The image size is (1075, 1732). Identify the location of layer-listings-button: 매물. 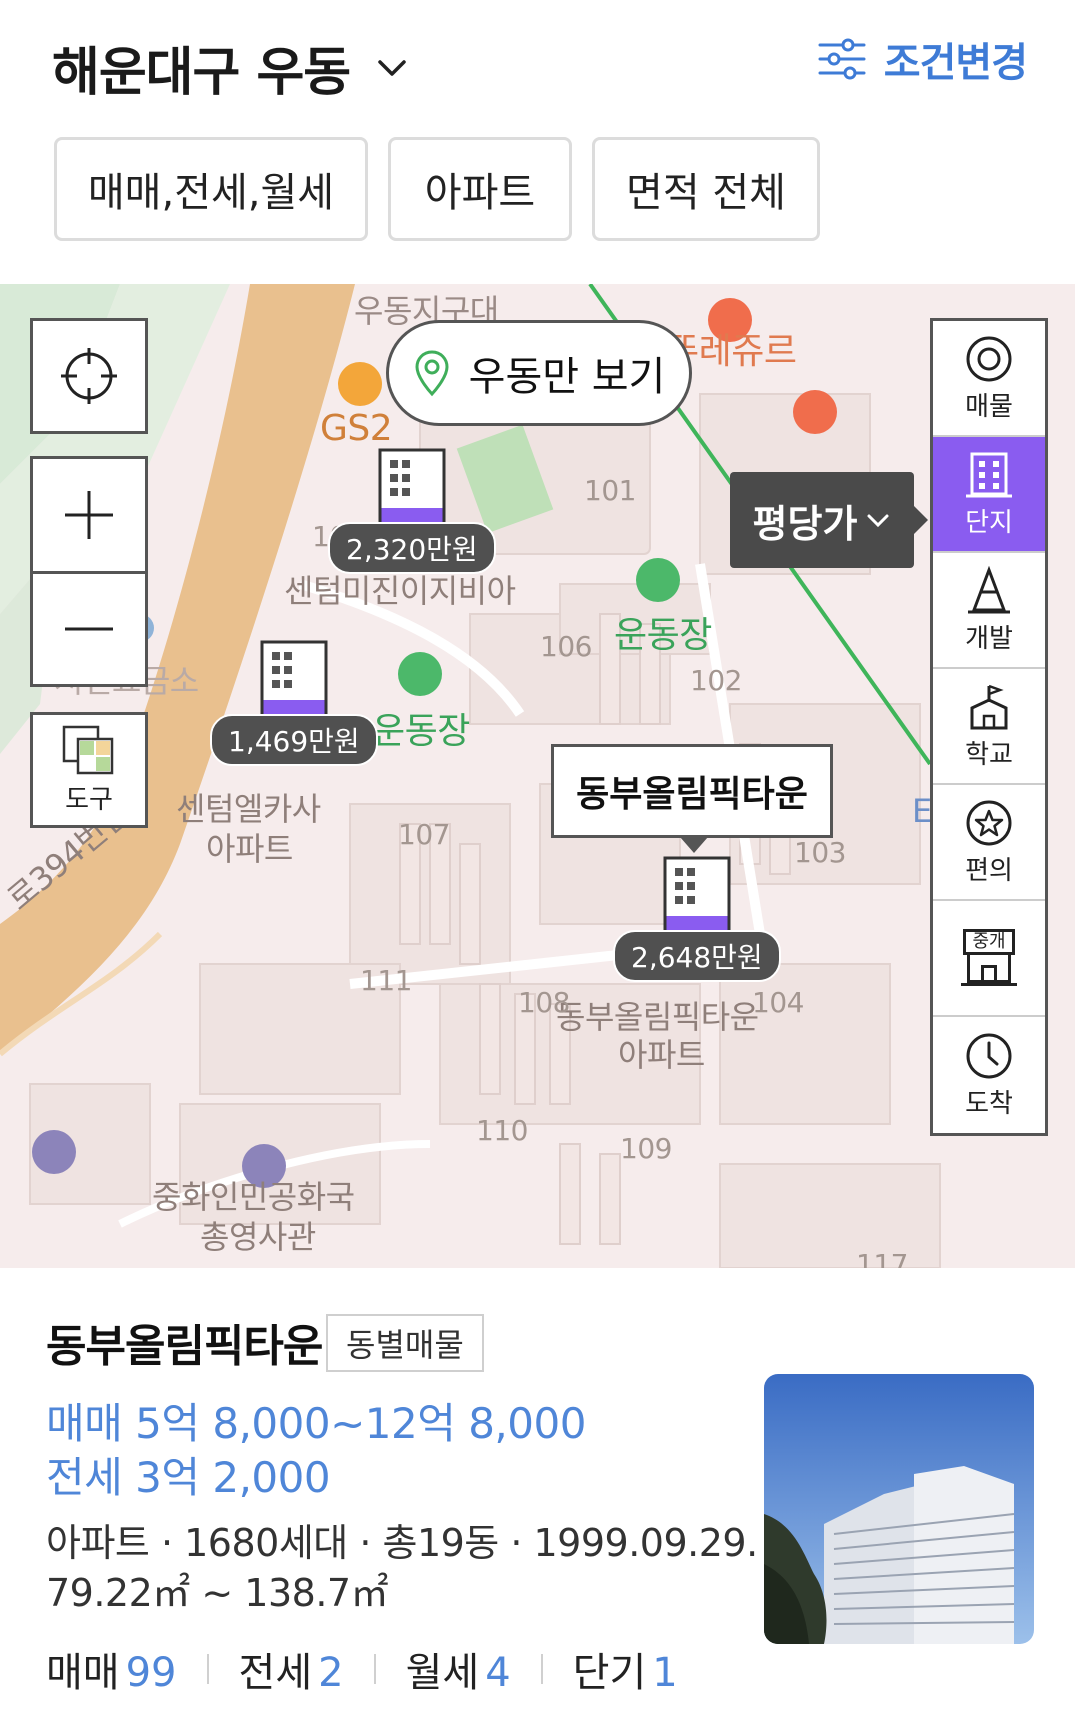
(989, 379).